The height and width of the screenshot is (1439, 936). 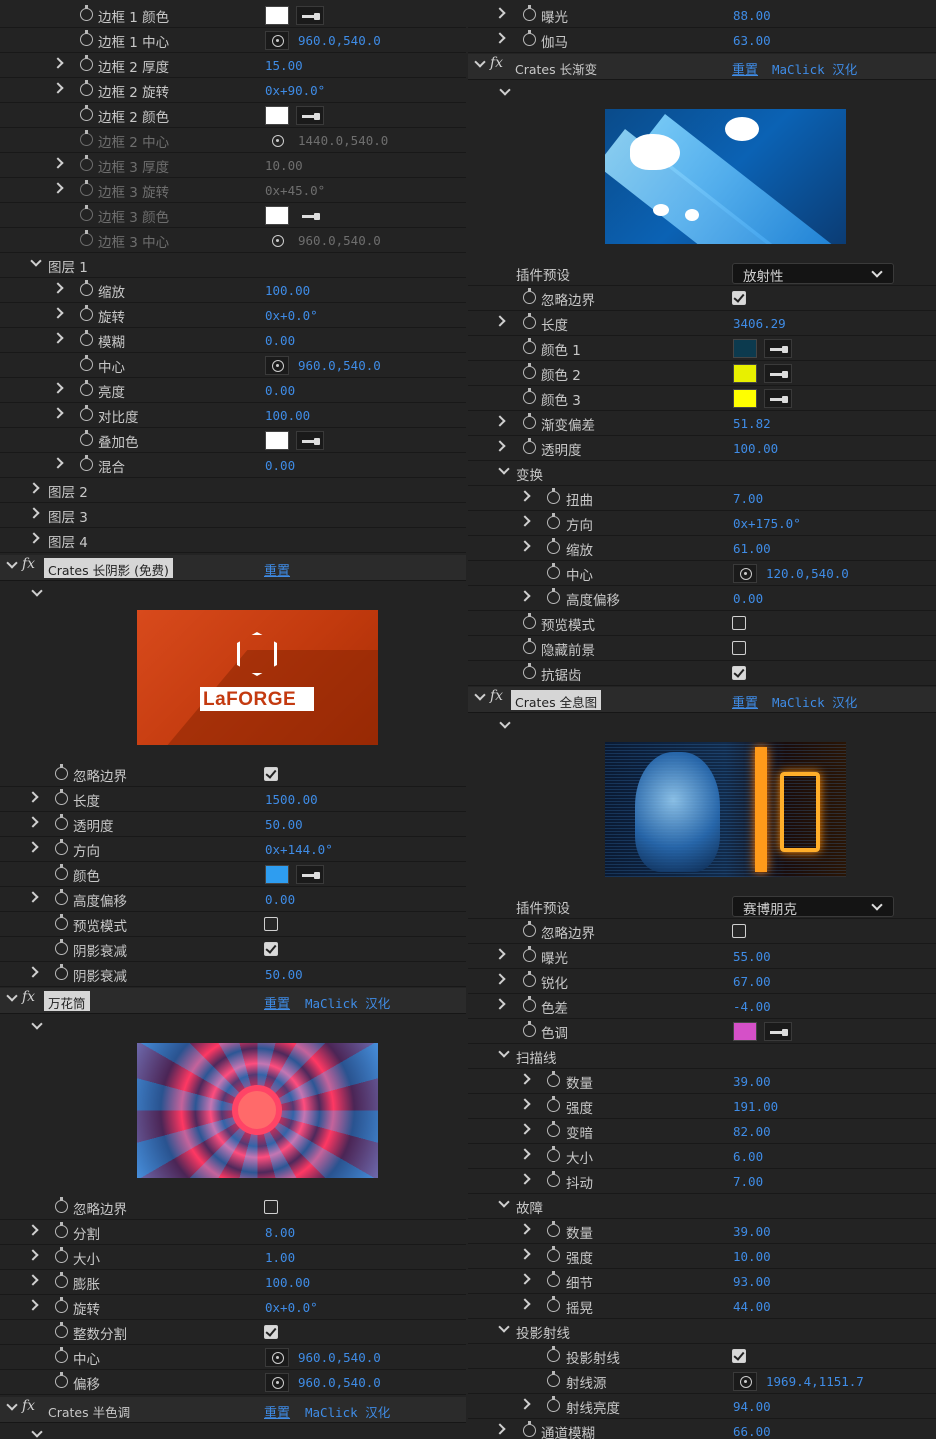 What do you see at coordinates (702, 1429) in the screenshot?
I see `prop-row: 通道模糊 66.00` at bounding box center [702, 1429].